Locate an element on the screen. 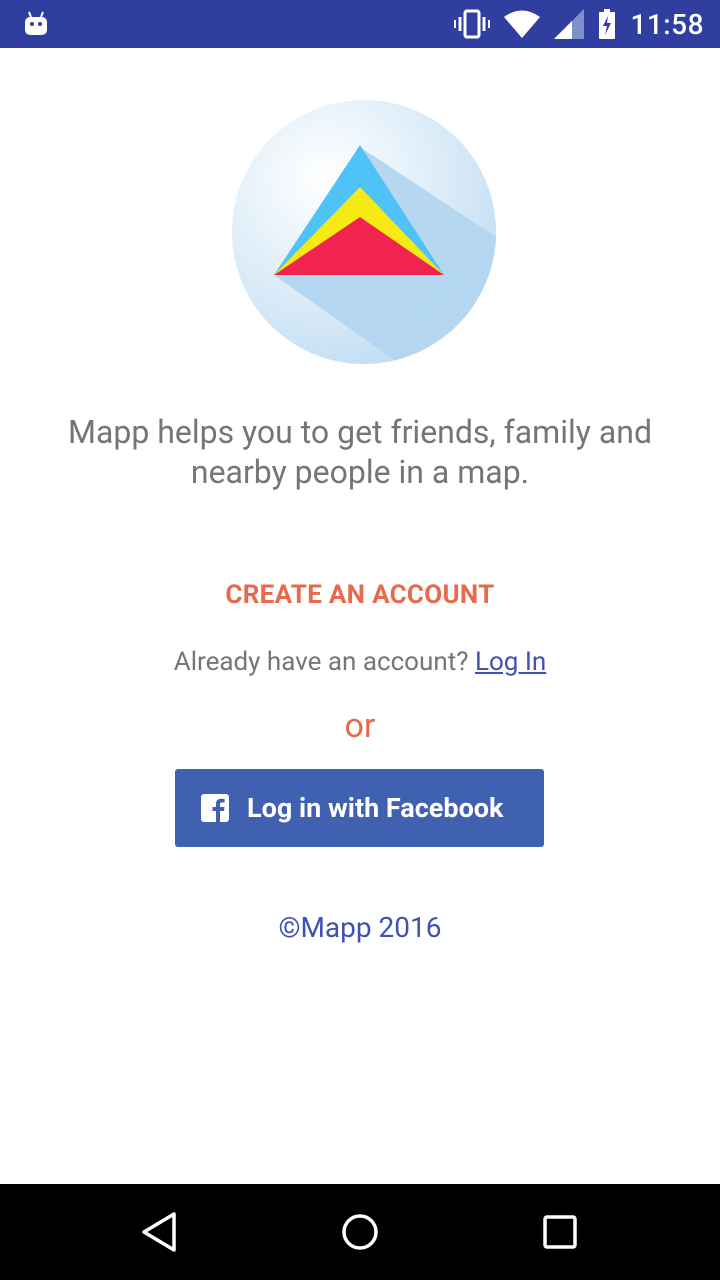  facebook-login-button: Log in with Facebook is located at coordinates (359, 808).